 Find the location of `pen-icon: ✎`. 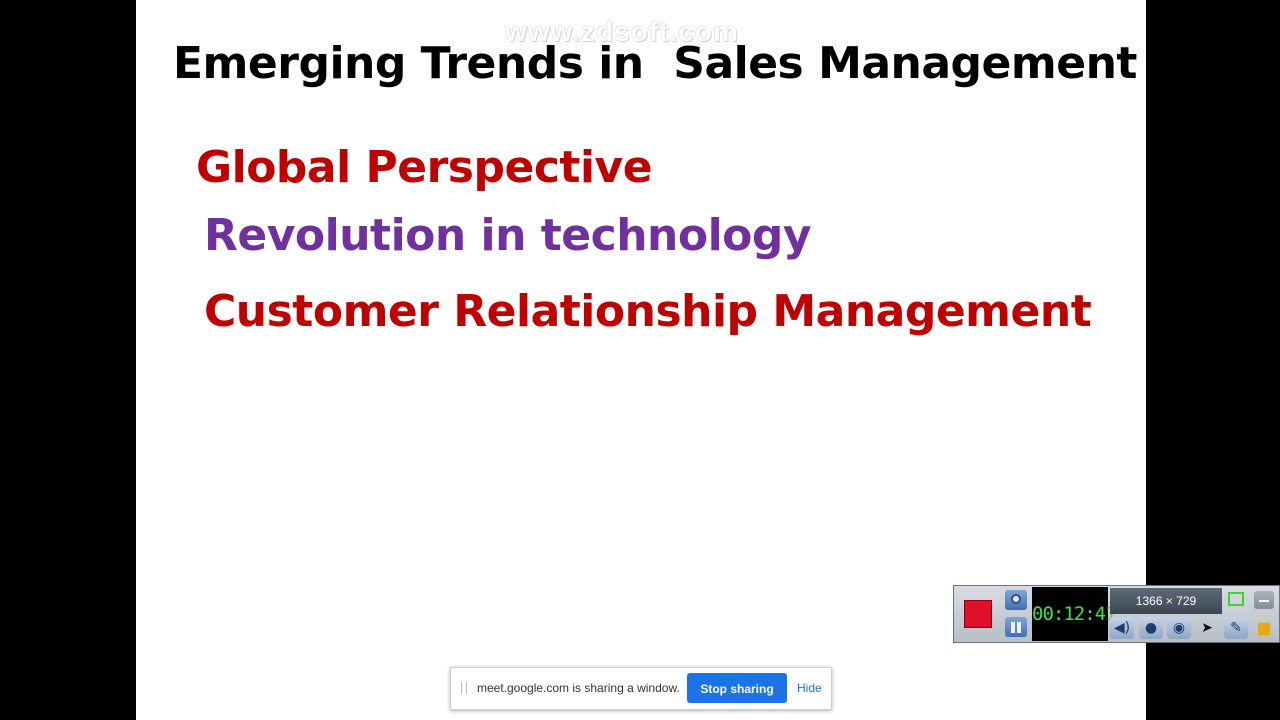

pen-icon: ✎ is located at coordinates (1236, 628).